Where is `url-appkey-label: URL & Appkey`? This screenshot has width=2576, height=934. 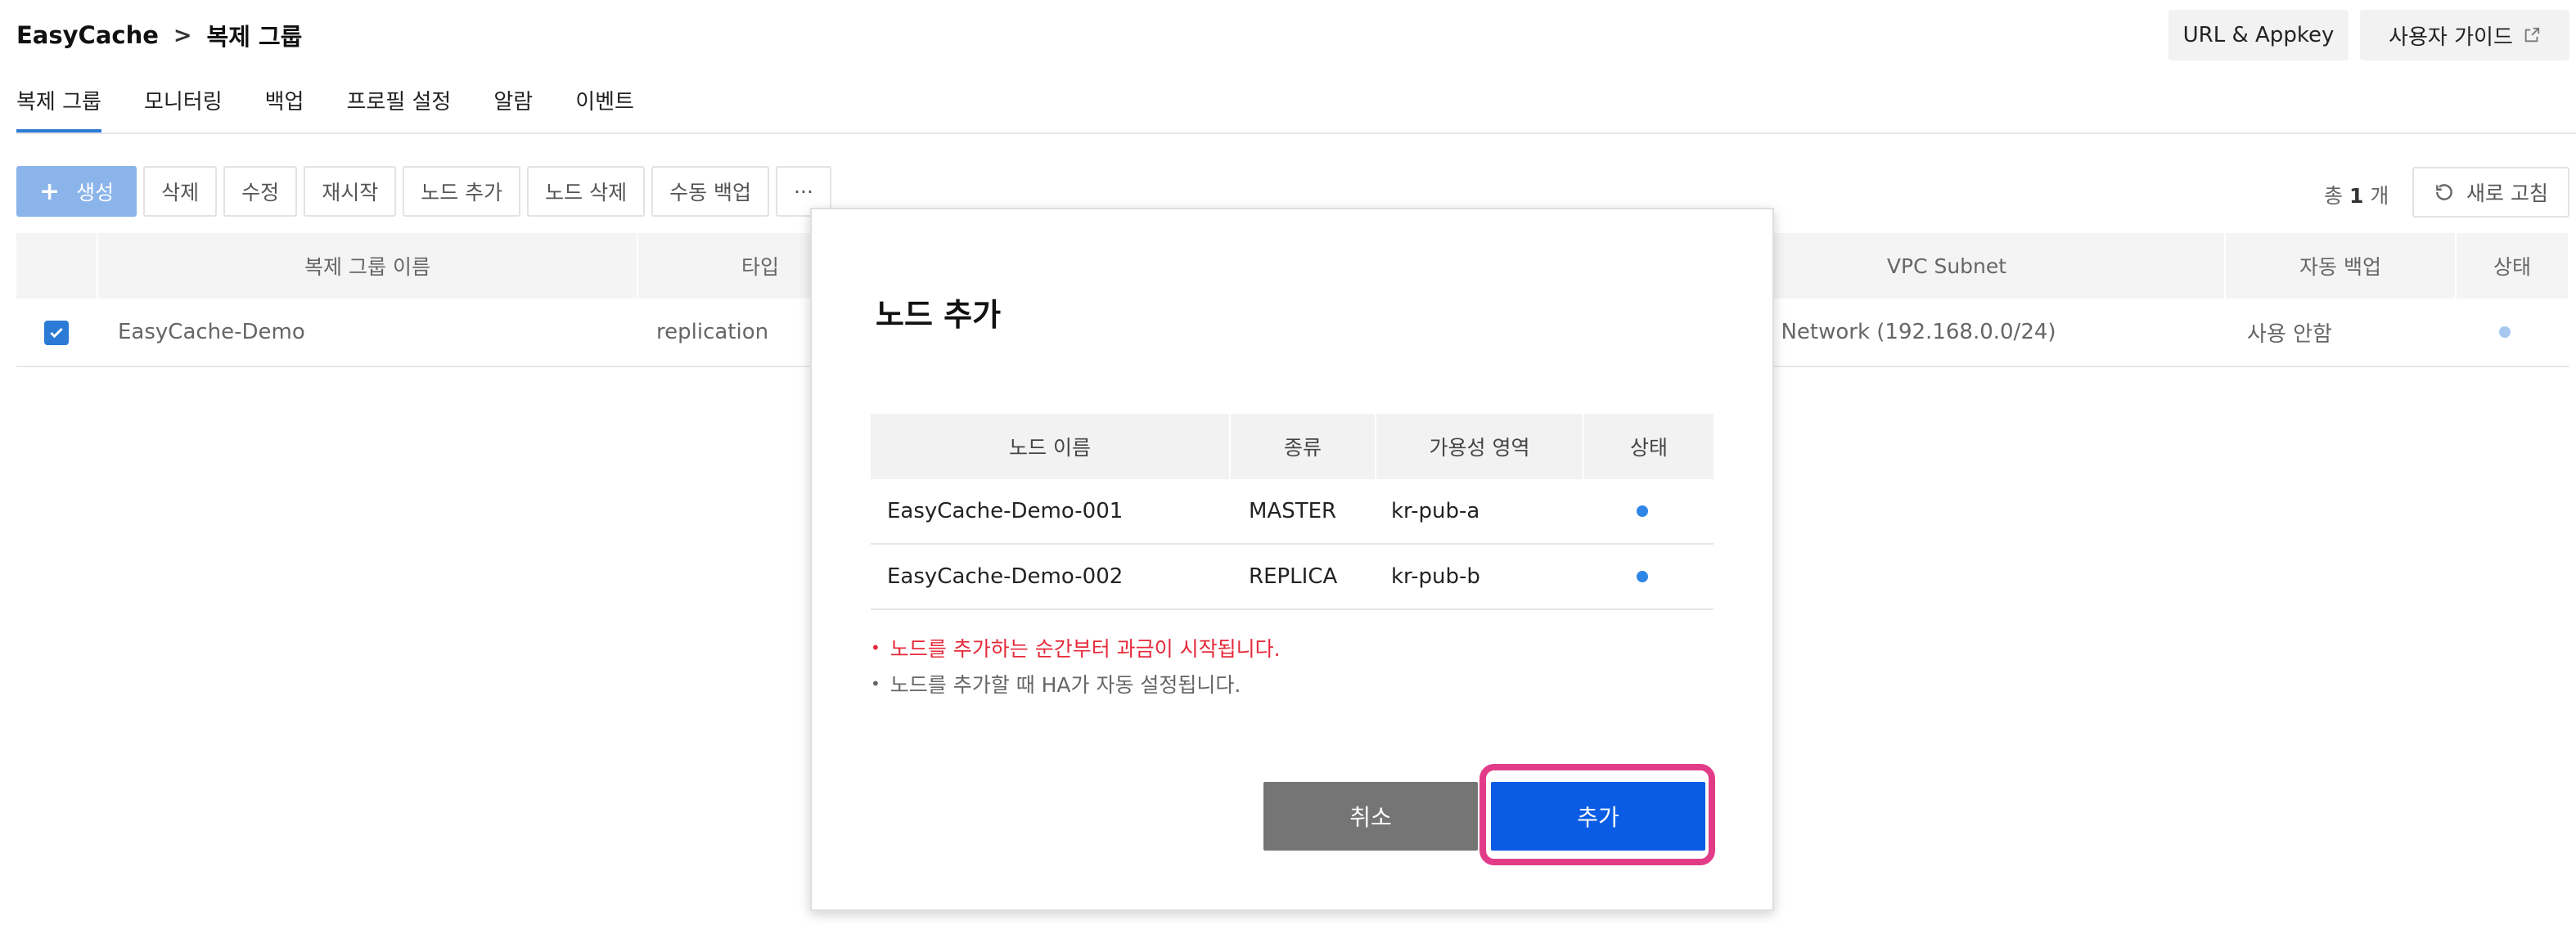 url-appkey-label: URL & Appkey is located at coordinates (2258, 35).